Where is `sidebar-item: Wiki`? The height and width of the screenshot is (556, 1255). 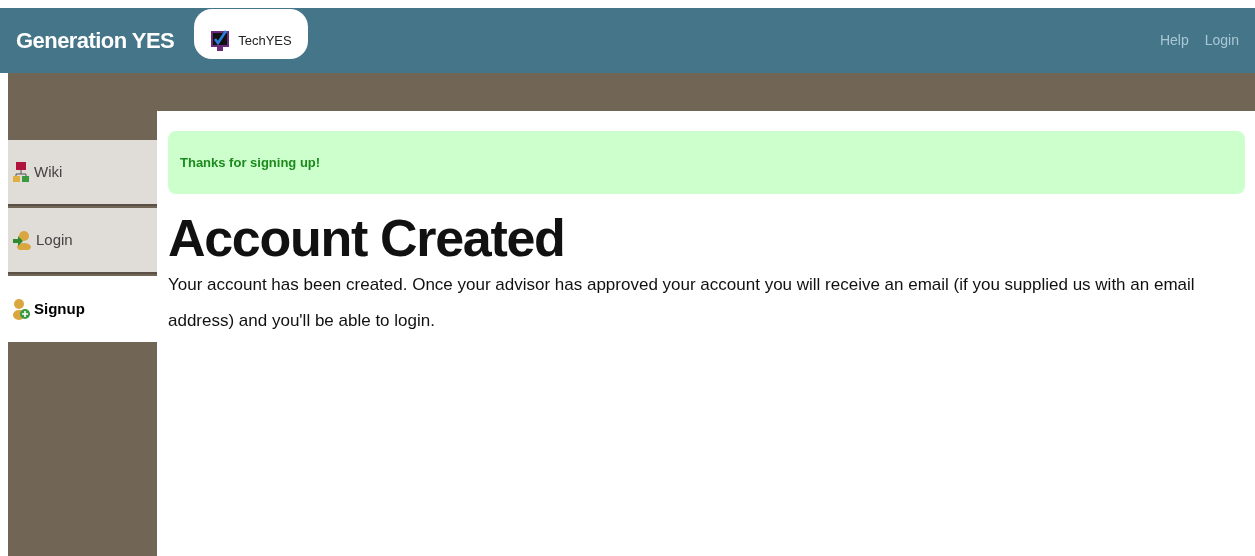 sidebar-item: Wiki is located at coordinates (82, 173).